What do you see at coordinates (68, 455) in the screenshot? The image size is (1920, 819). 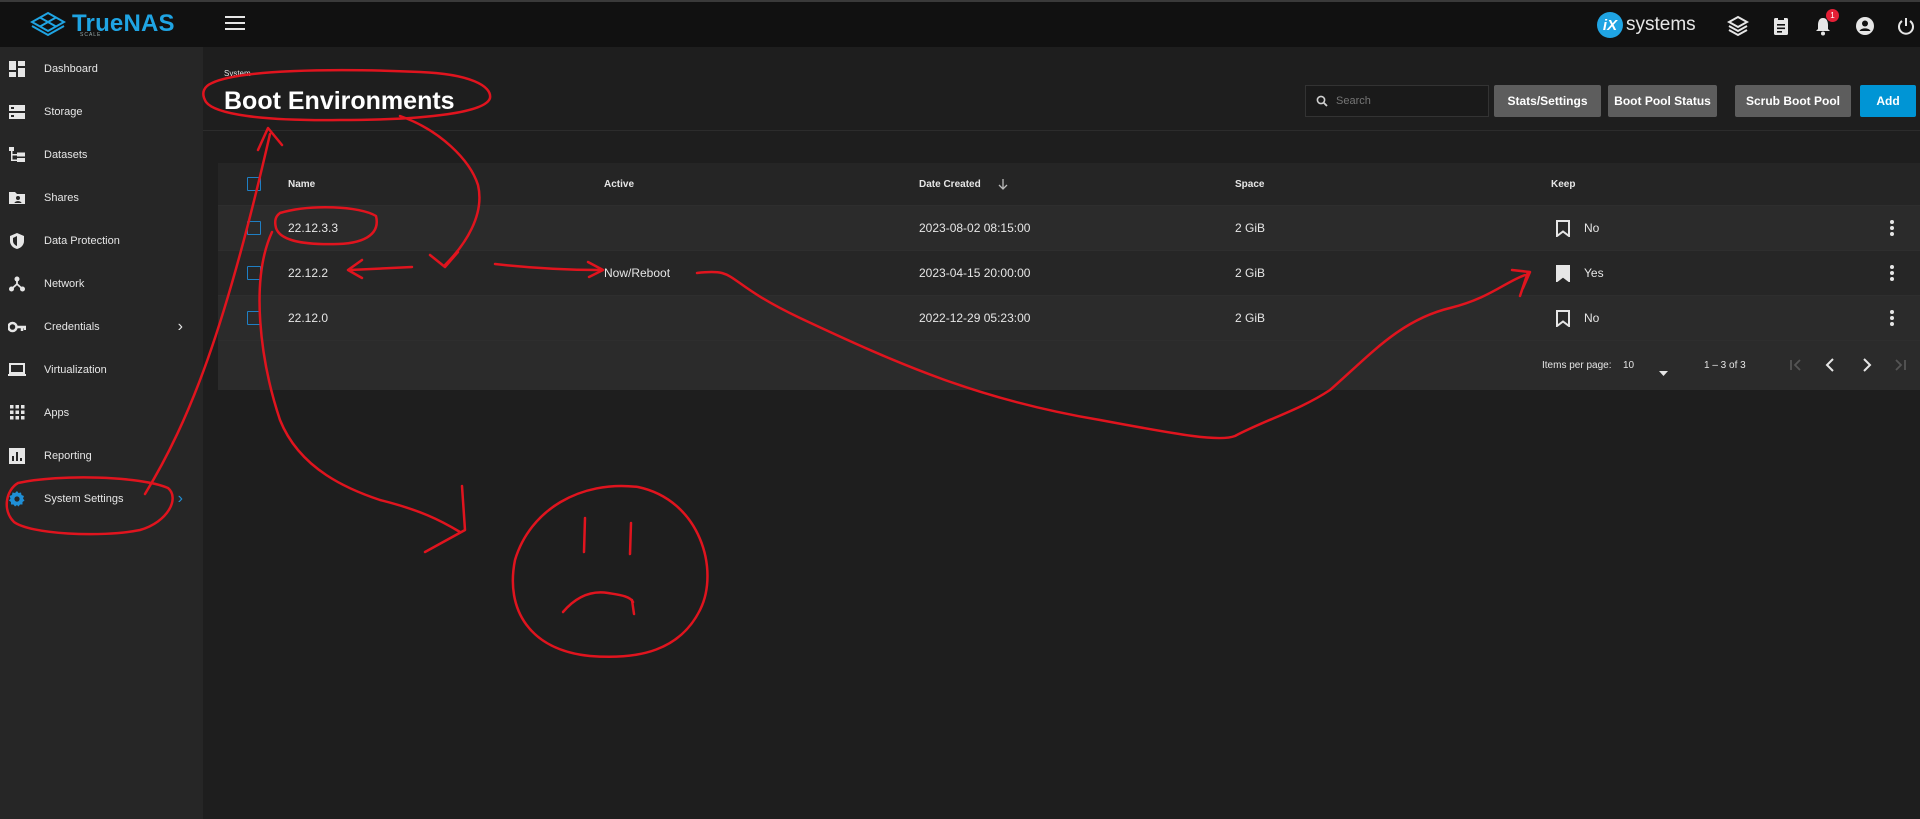 I see `sidebar-item-label: Reporting` at bounding box center [68, 455].